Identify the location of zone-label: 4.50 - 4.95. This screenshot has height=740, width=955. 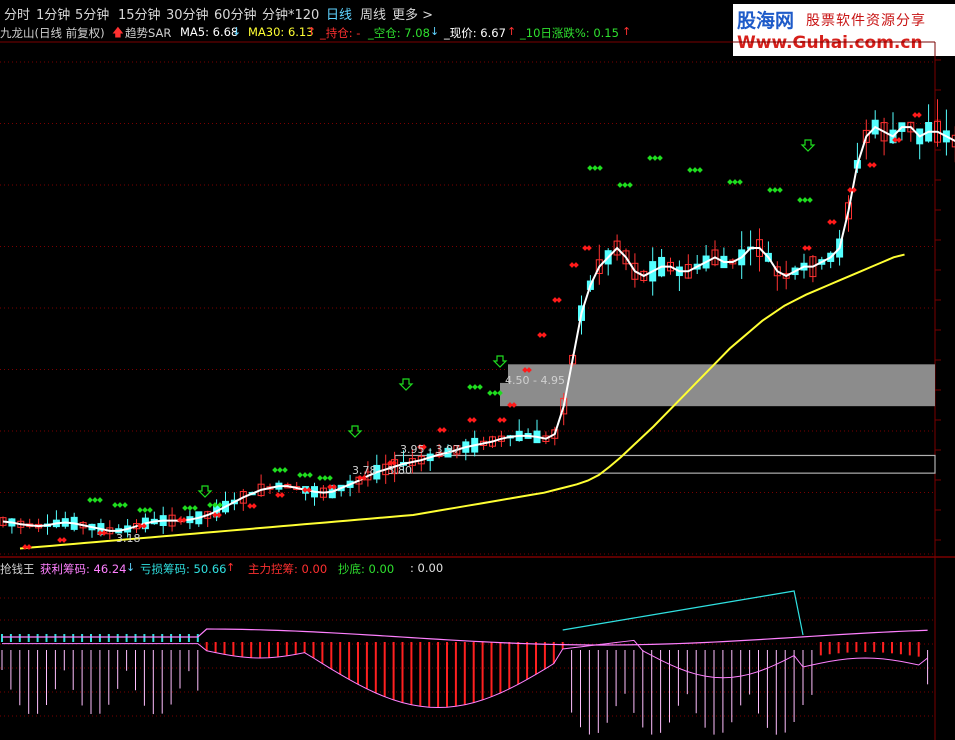
(535, 380).